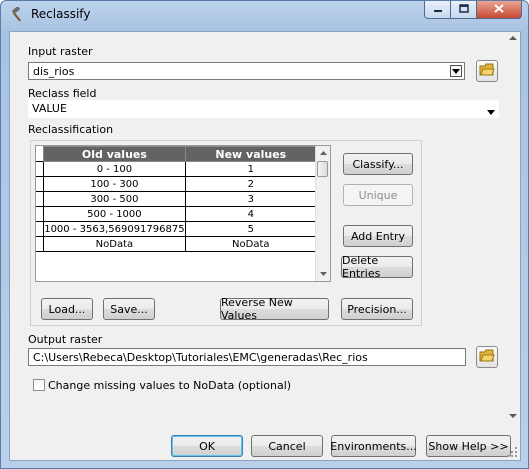 The image size is (529, 469). I want to click on delete-entries-button: Delete Entries, so click(377, 267).